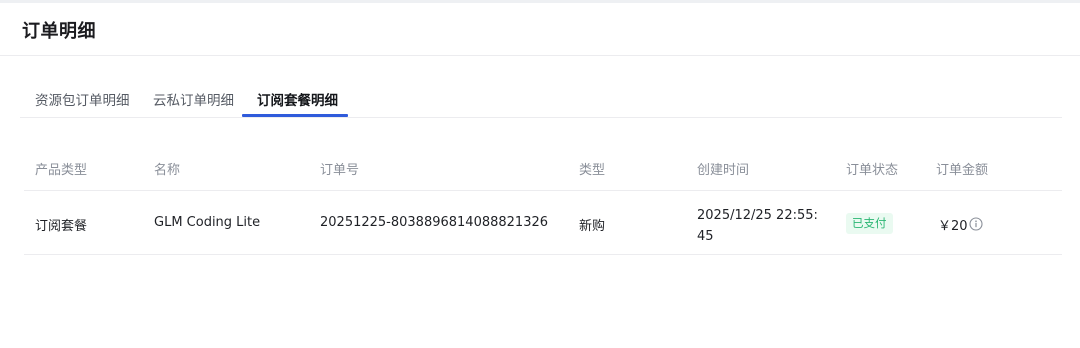 This screenshot has width=1080, height=348. Describe the element at coordinates (757, 226) in the screenshot. I see `cell-created-at: 2025/12/25 22:55:45` at that location.